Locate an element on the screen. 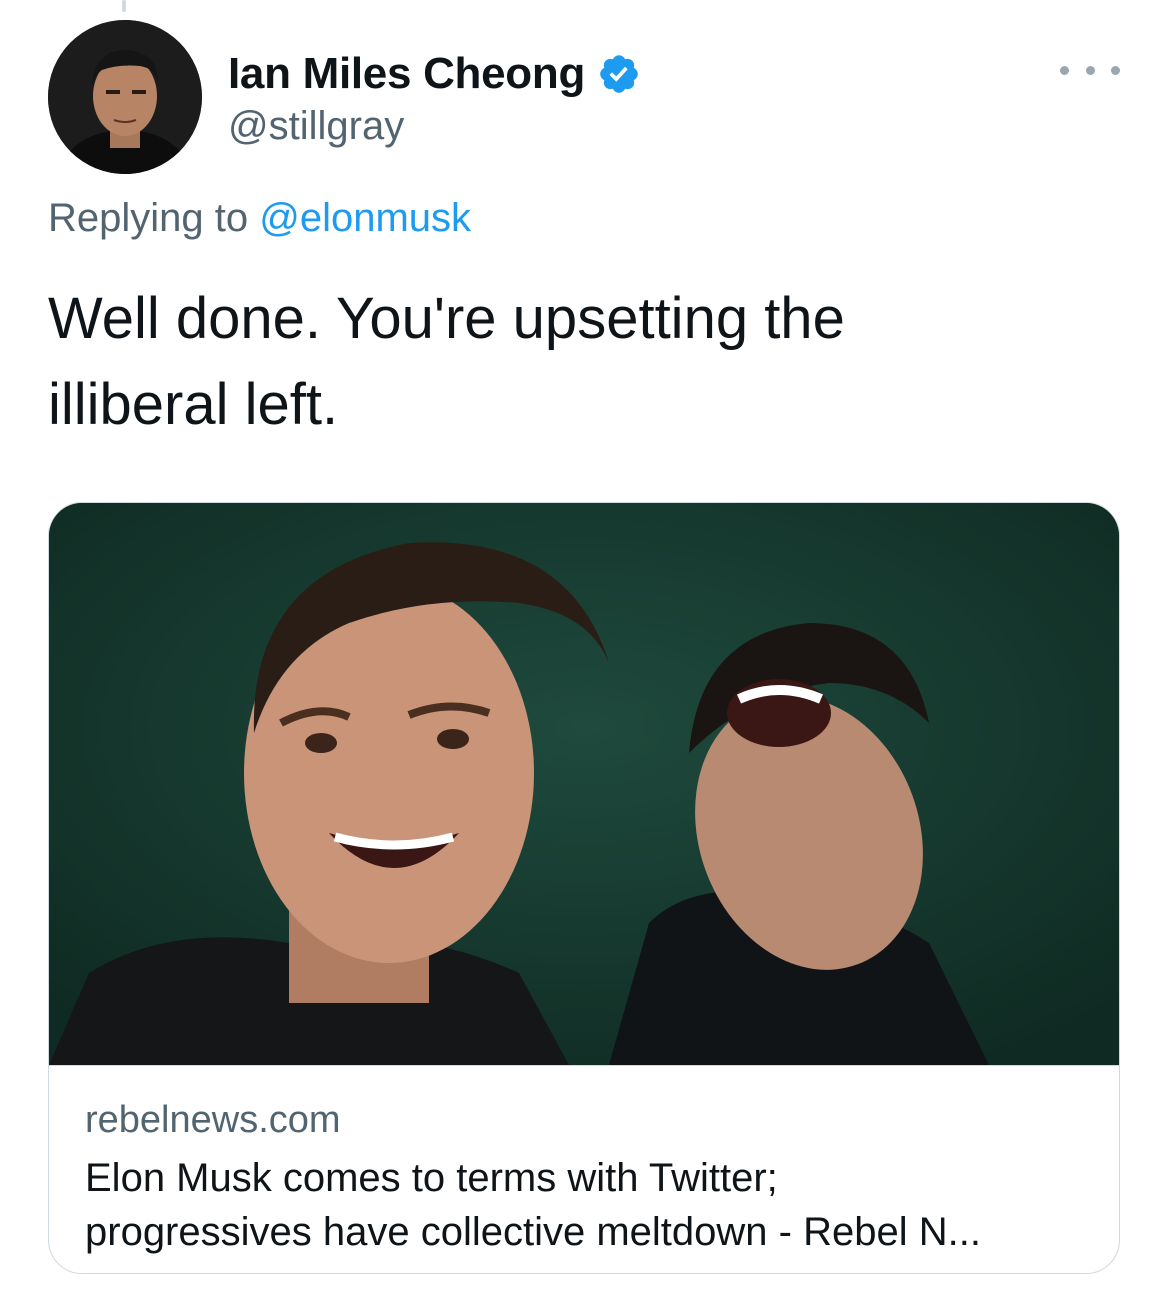  mention-link: @elonmusk is located at coordinates (365, 218).